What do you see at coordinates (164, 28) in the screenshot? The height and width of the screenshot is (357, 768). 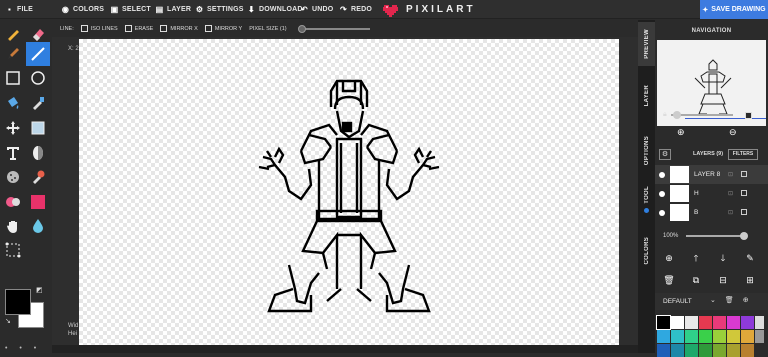 I see `mirror-x-checkbox` at bounding box center [164, 28].